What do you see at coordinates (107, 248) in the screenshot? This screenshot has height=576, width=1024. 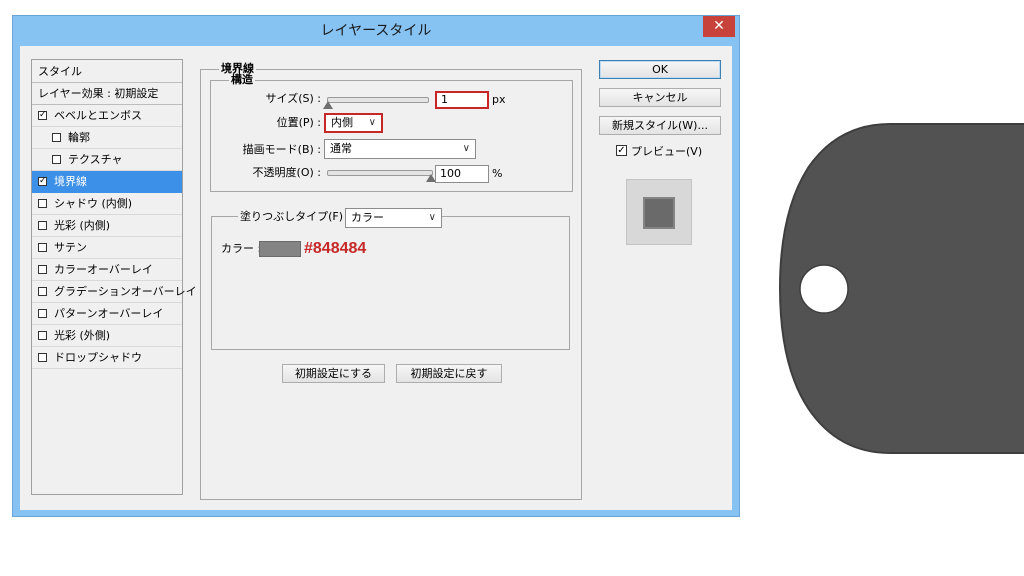 I see `style-list-item: サテン` at bounding box center [107, 248].